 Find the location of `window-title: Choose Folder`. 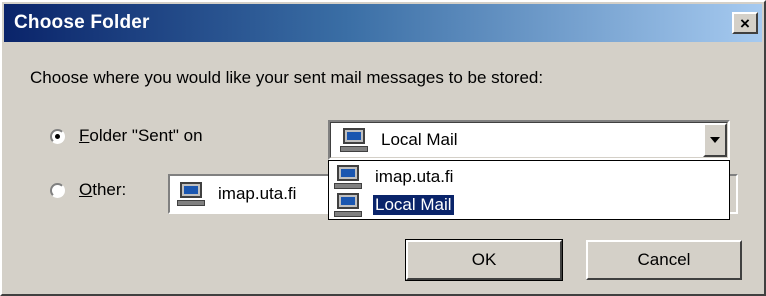

window-title: Choose Folder is located at coordinates (82, 22).